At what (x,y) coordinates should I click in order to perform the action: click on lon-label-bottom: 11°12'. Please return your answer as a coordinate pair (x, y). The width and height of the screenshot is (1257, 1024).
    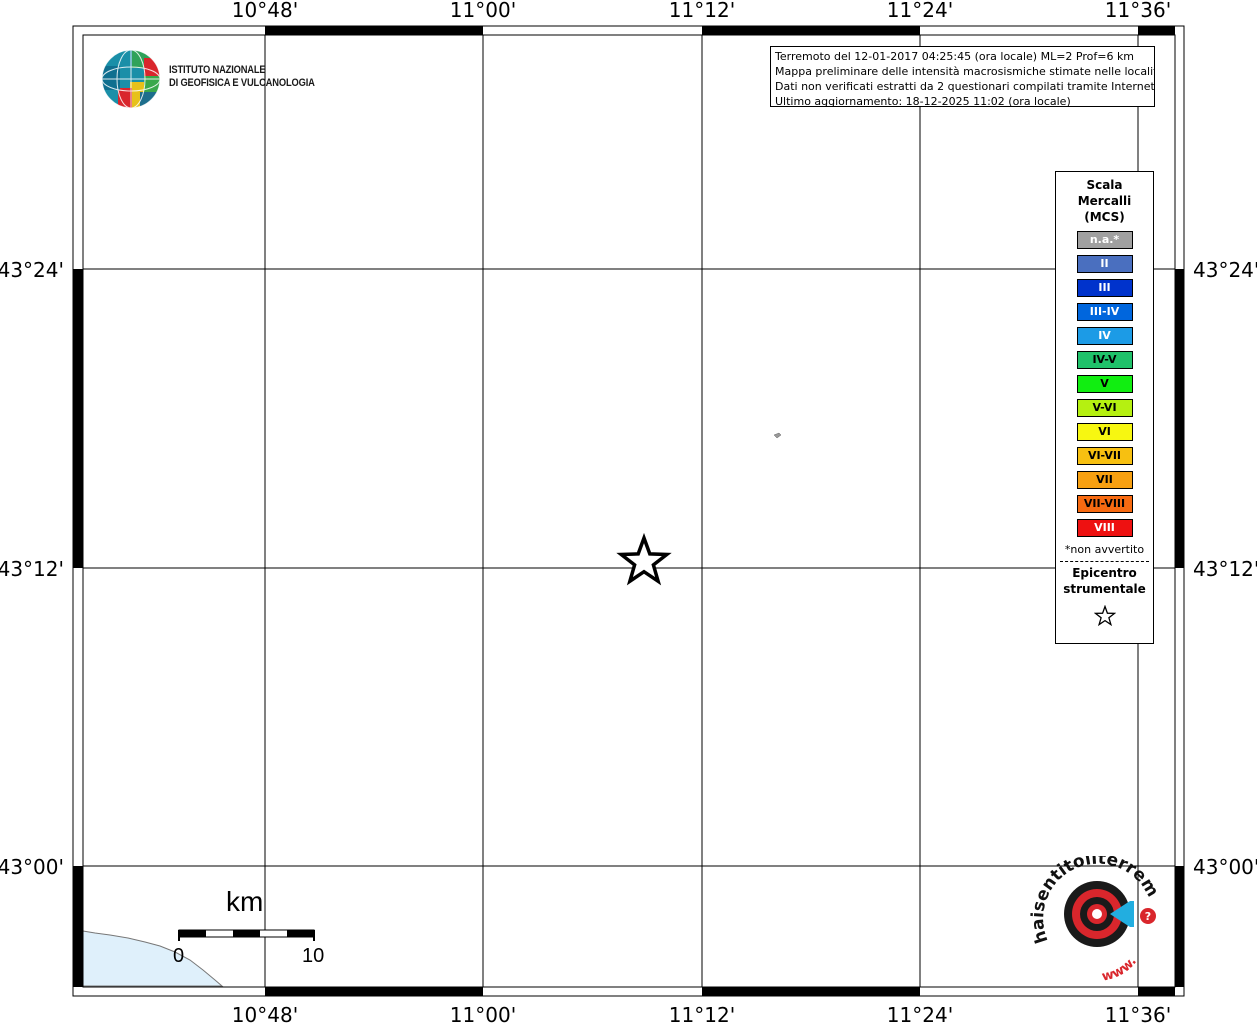
    Looking at the image, I should click on (702, 1013).